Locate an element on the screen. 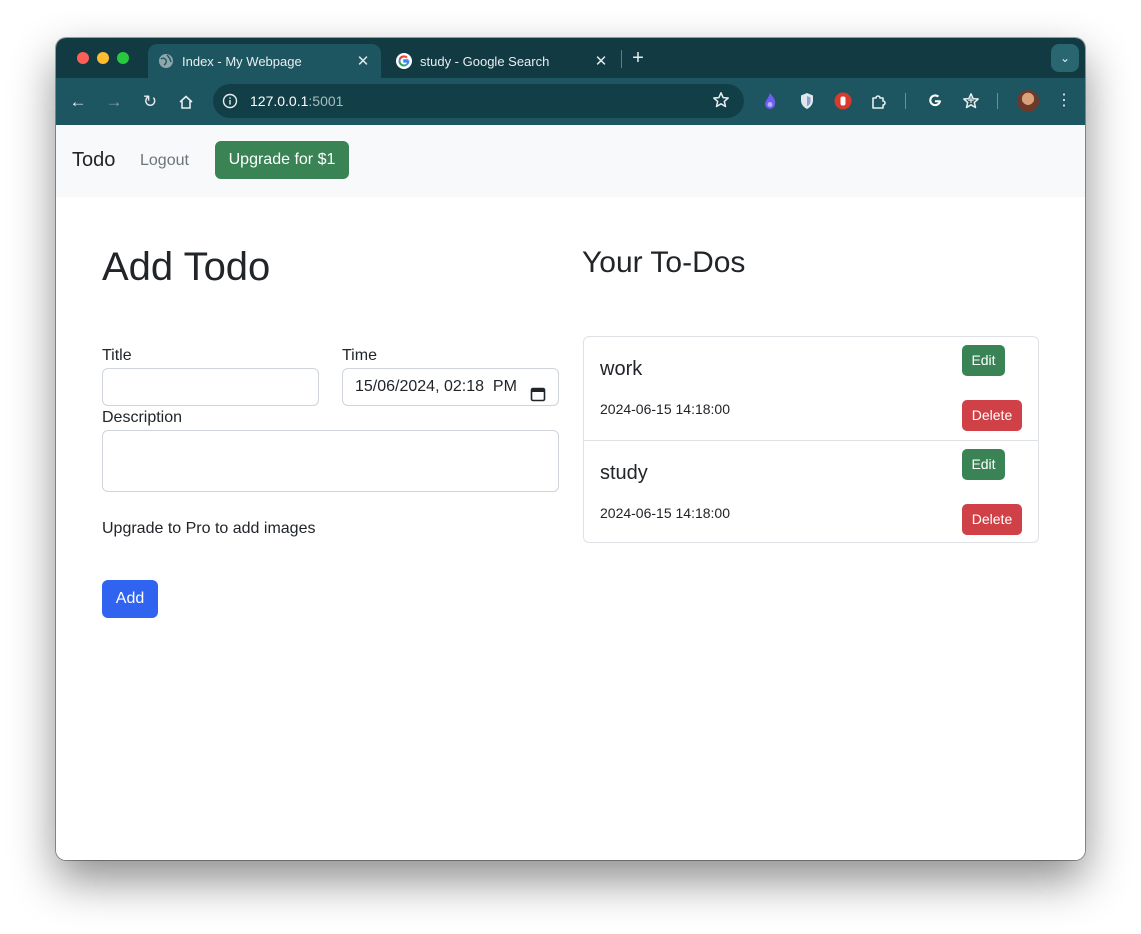 The image size is (1141, 934). browser-toolbar: ← → ↻ 127.0.0.1:5001 ⋮ is located at coordinates (570, 101).